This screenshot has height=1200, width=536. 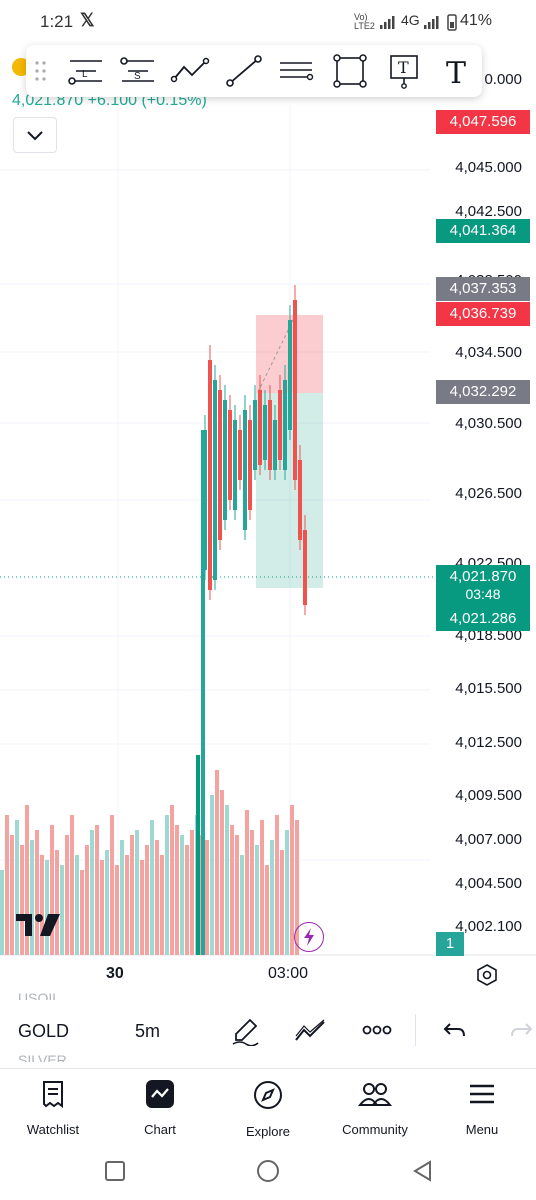 What do you see at coordinates (487, 975) in the screenshot?
I see `chart-settings-icon` at bounding box center [487, 975].